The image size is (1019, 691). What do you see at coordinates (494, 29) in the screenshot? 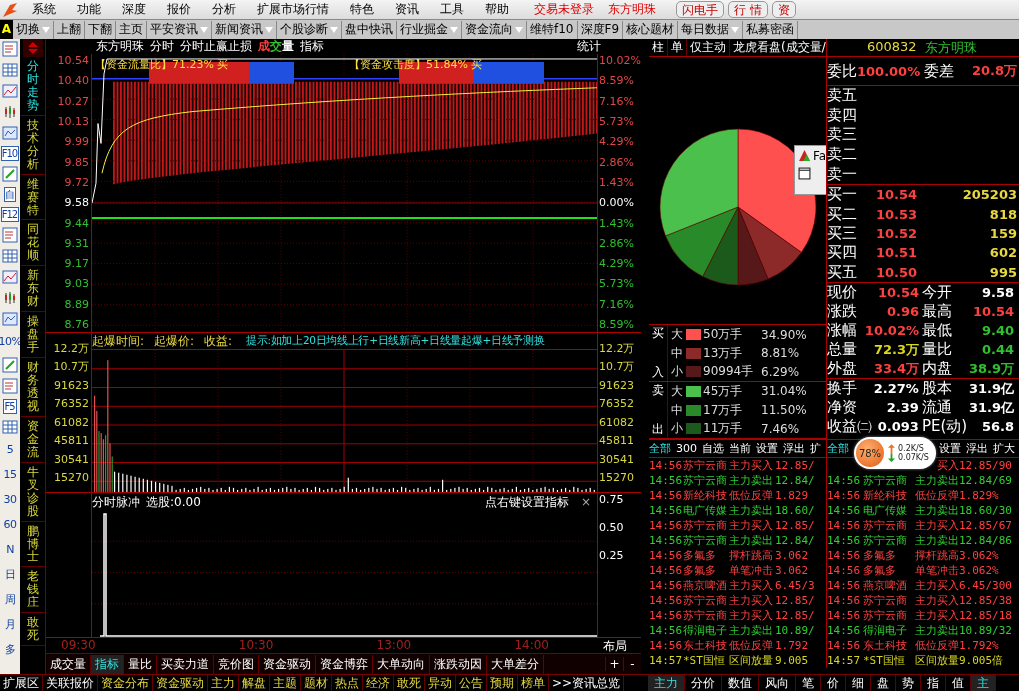
I see `toolbar-button: 资金流向` at bounding box center [494, 29].